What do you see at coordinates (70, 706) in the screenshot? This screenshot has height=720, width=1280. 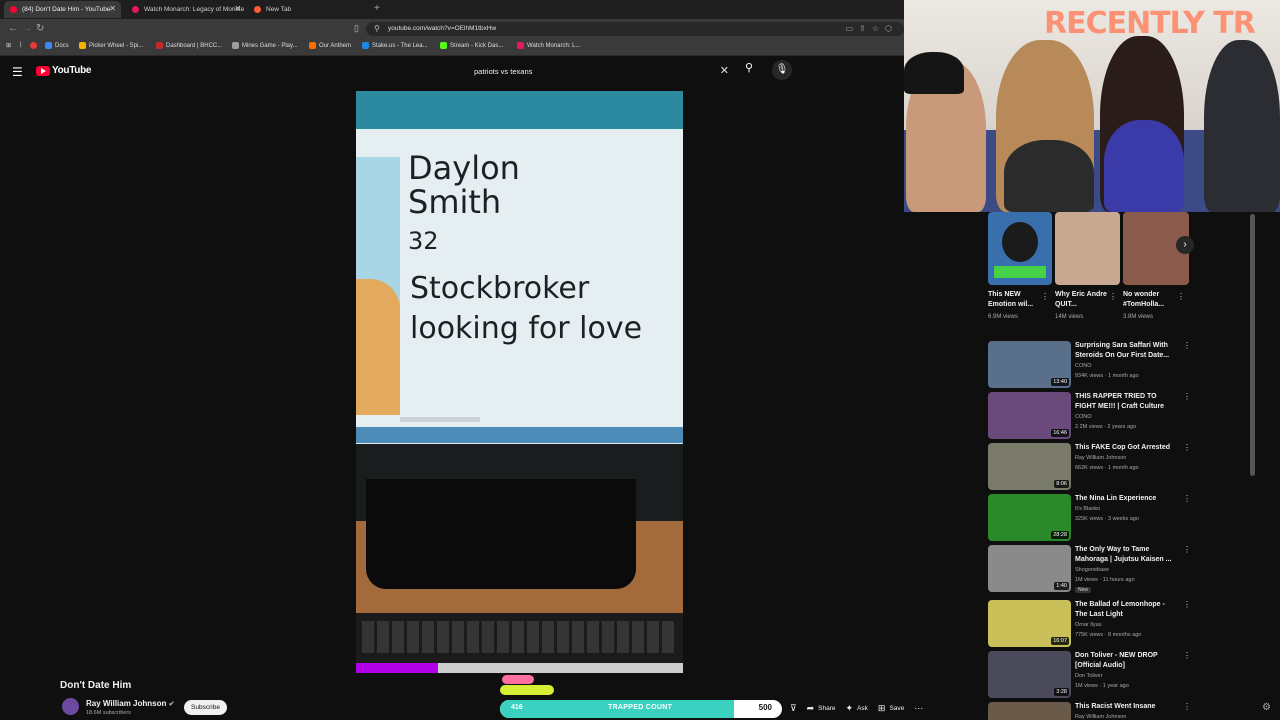 I see `channel-avatar` at bounding box center [70, 706].